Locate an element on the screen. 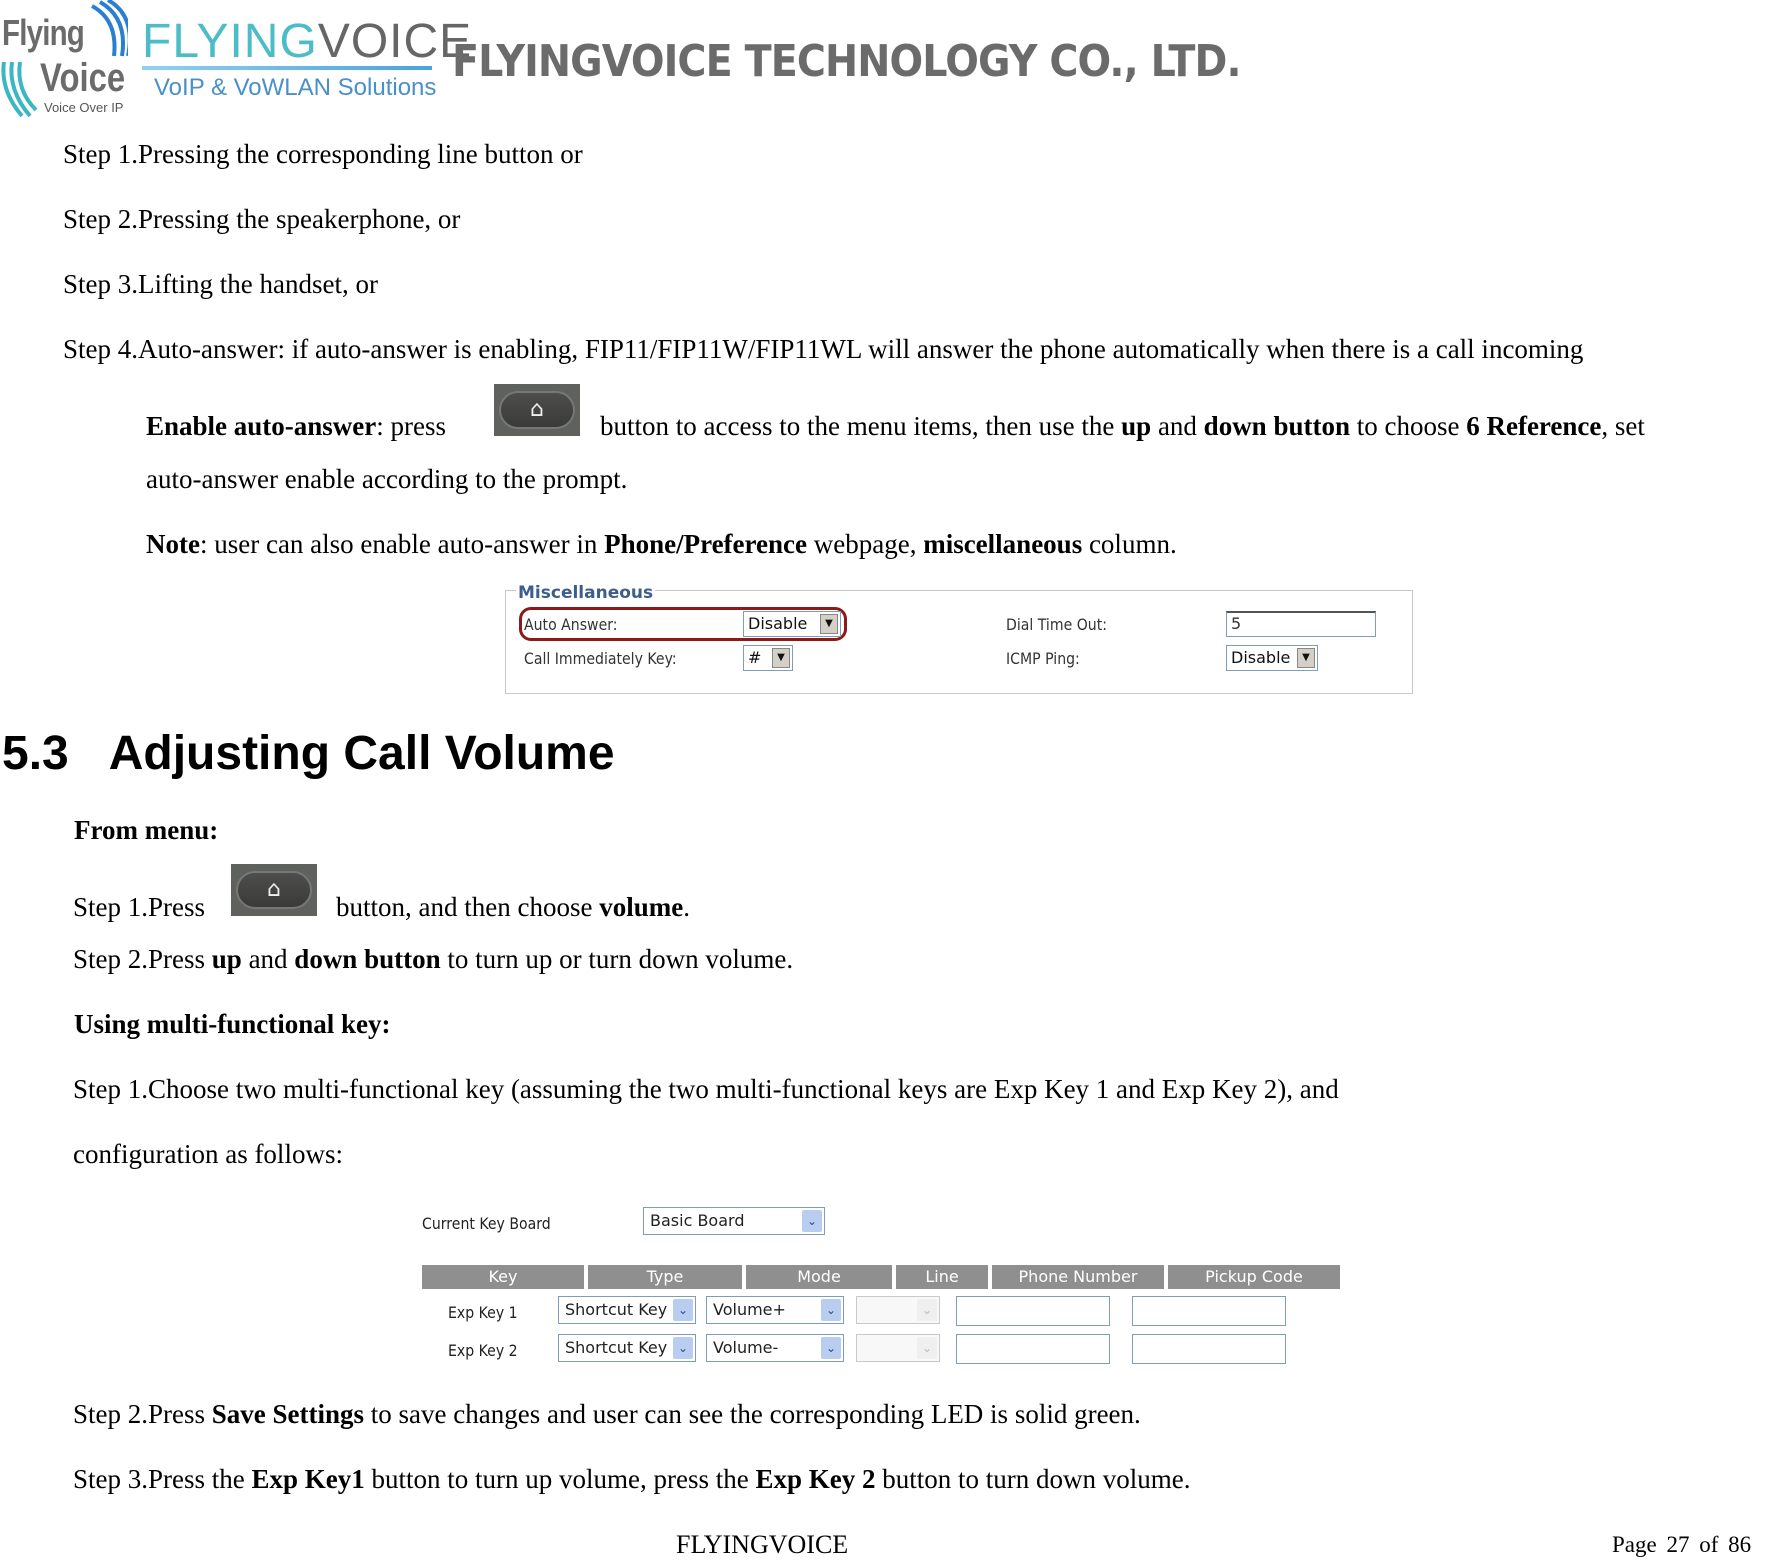 This screenshot has height=1562, width=1772. total-pages: 86 is located at coordinates (1740, 1544).